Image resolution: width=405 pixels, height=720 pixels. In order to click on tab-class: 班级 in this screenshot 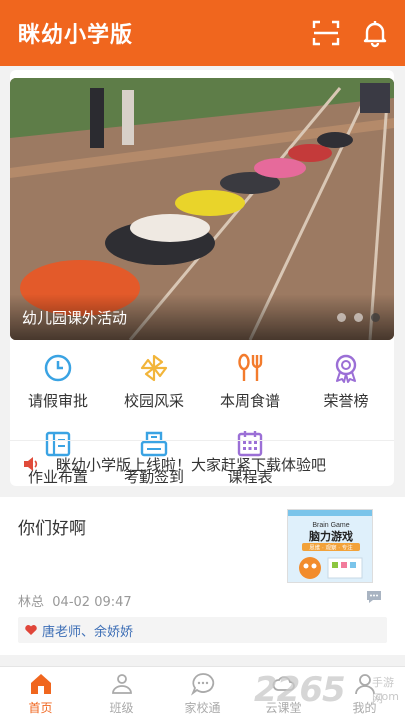, I will do `click(121, 693)`.